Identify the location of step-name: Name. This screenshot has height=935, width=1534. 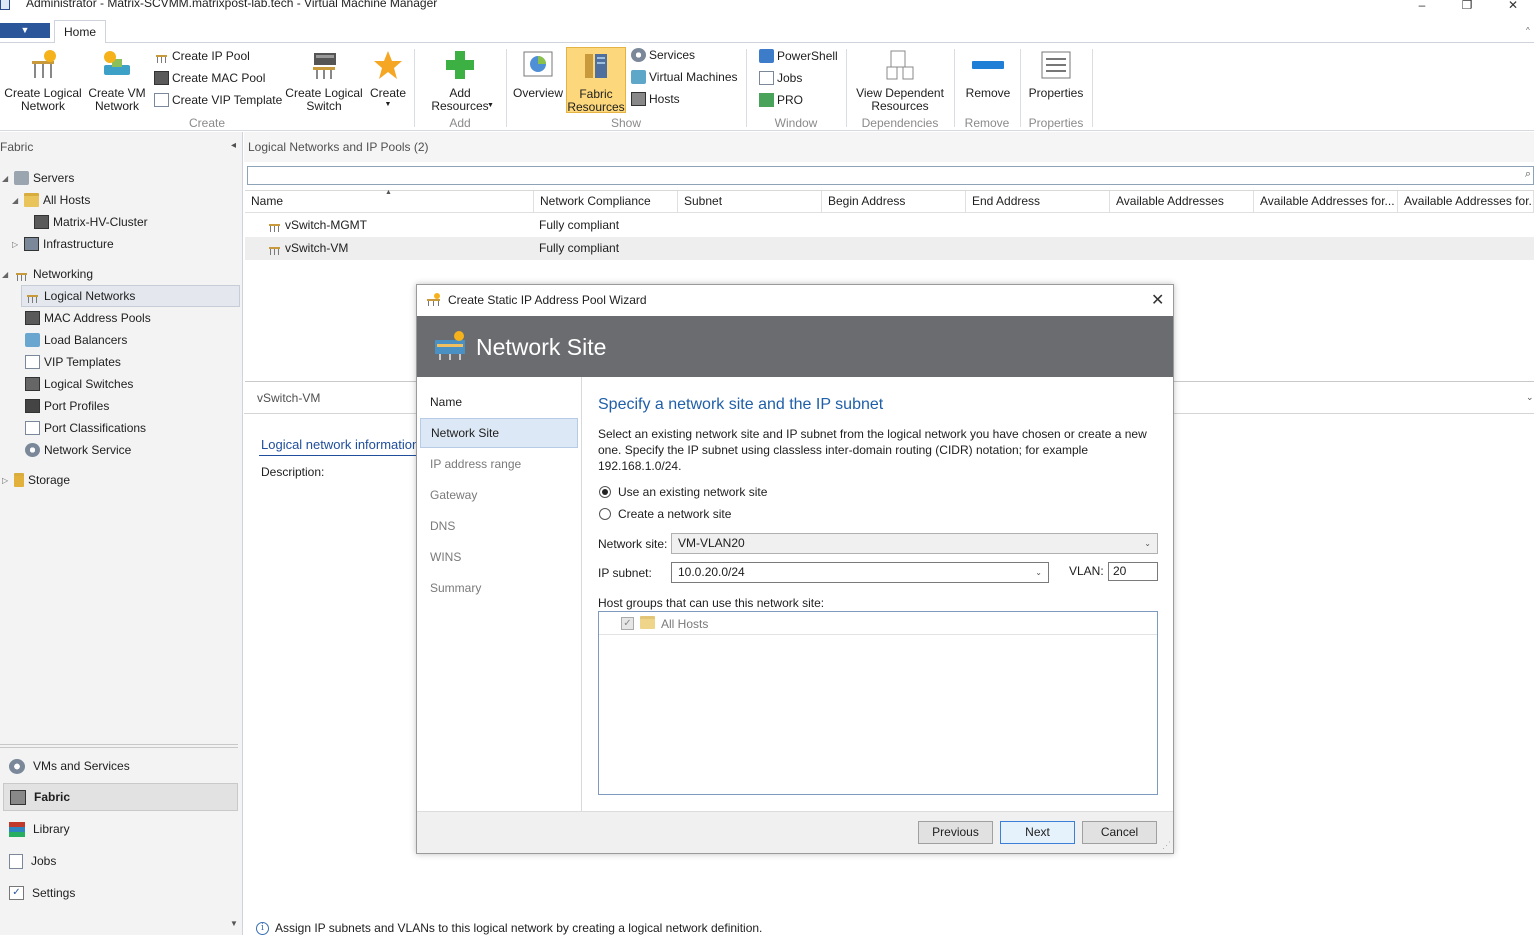
(499, 402).